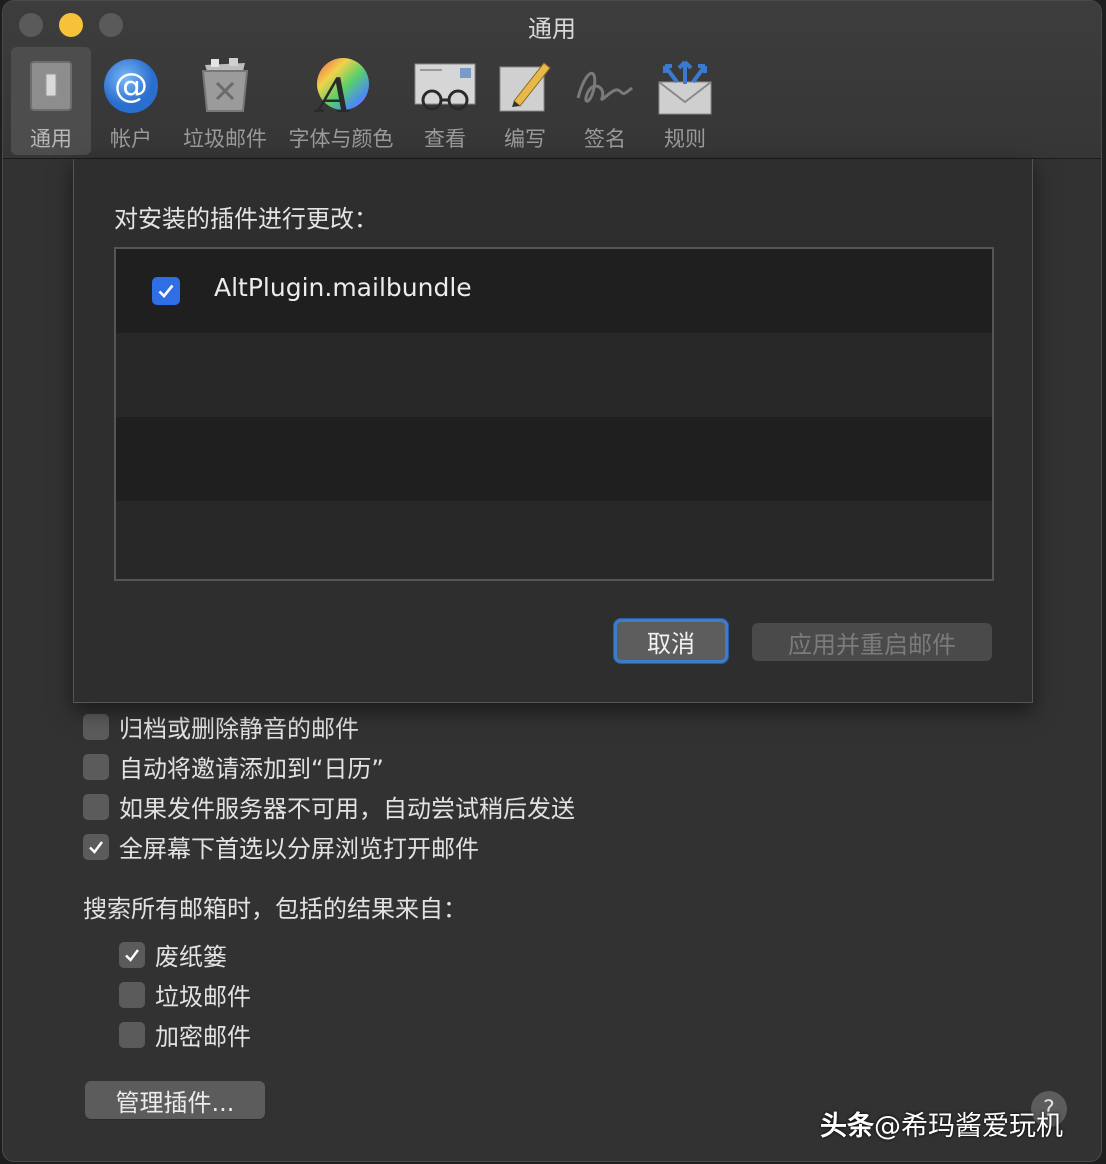  What do you see at coordinates (445, 139) in the screenshot?
I see `tab-viewing-label: 查看` at bounding box center [445, 139].